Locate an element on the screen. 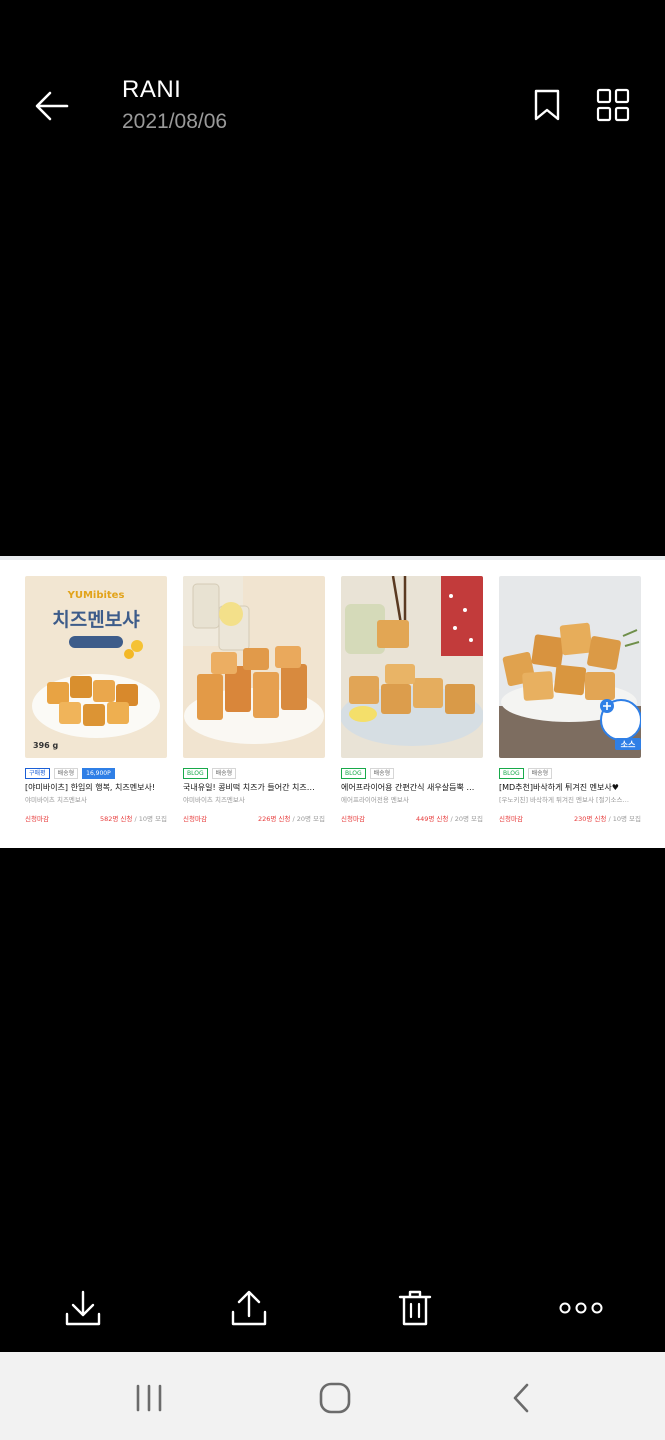 This screenshot has width=665, height=1440. recents-button is located at coordinates (149, 1398).